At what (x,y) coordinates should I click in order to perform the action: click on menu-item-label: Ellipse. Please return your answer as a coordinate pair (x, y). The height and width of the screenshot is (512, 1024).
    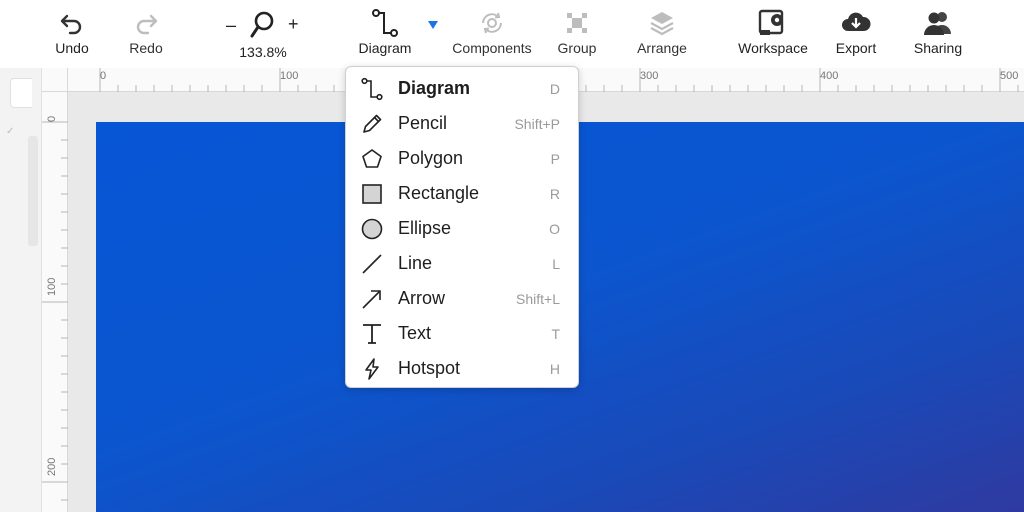
    Looking at the image, I should click on (425, 228).